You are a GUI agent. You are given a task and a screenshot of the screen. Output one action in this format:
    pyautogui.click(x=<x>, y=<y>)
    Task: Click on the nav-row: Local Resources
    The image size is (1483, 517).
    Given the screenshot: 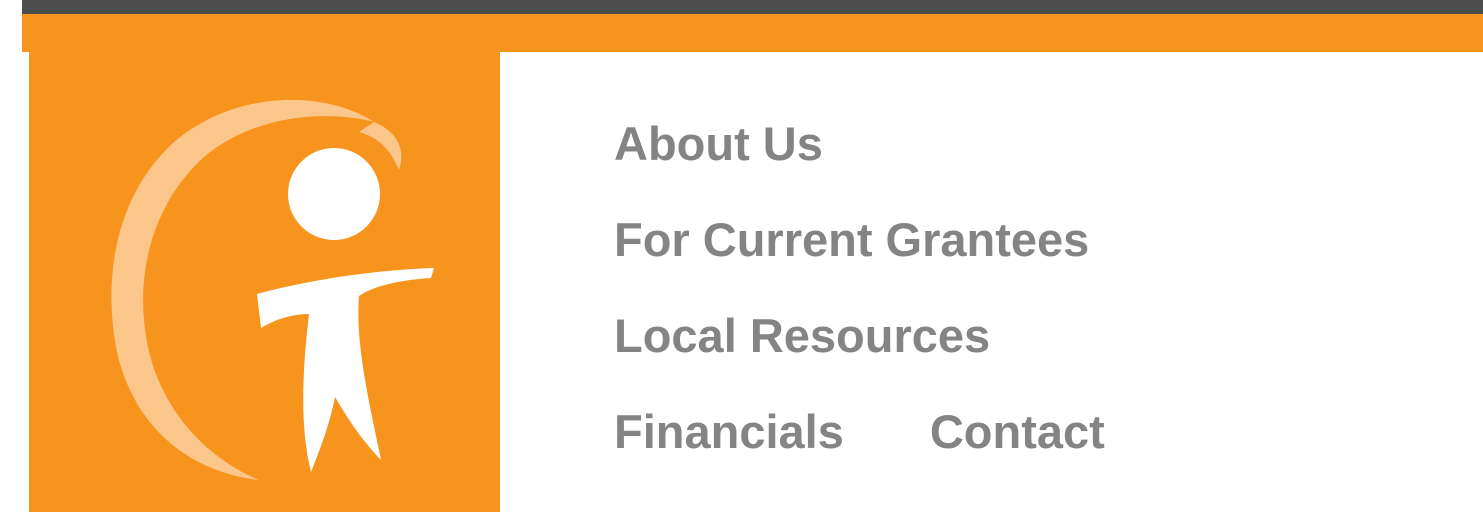 What is the action you would take?
    pyautogui.click(x=859, y=360)
    